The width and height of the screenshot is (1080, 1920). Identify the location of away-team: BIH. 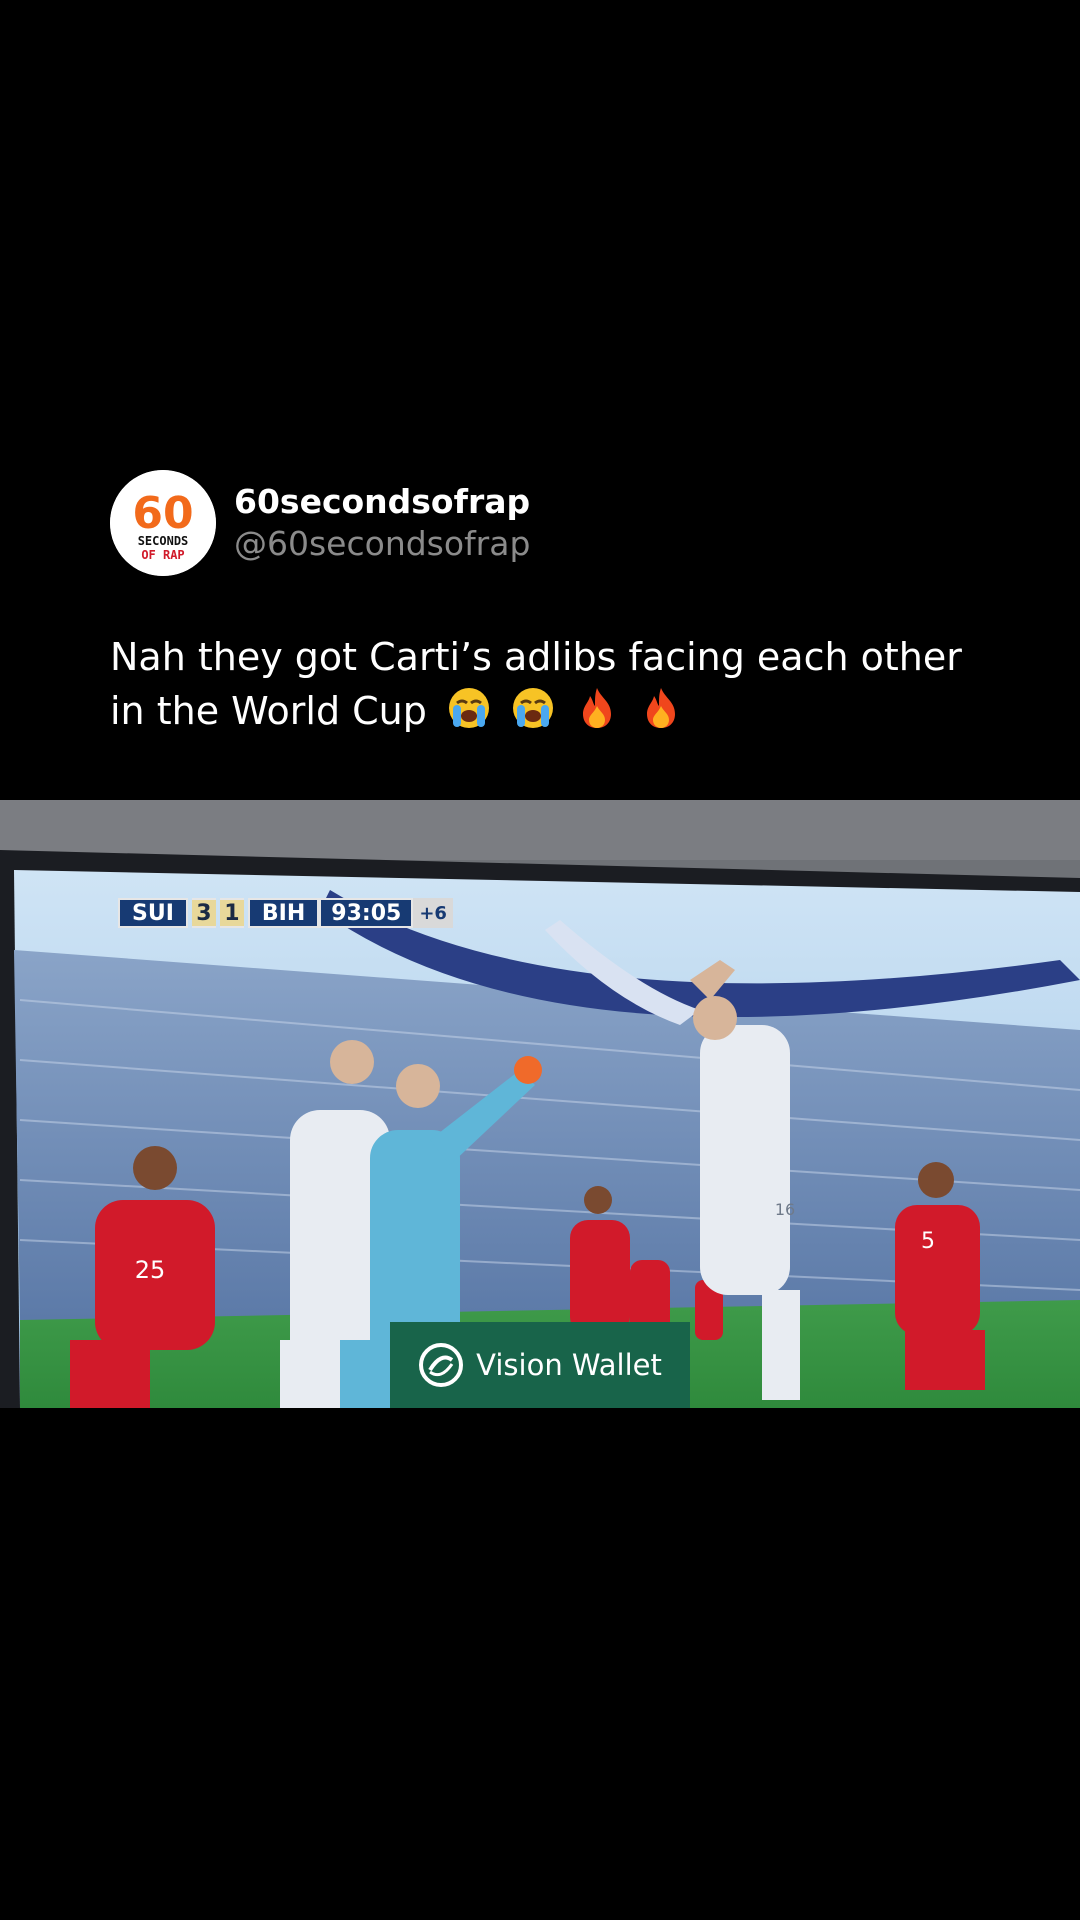
(283, 913).